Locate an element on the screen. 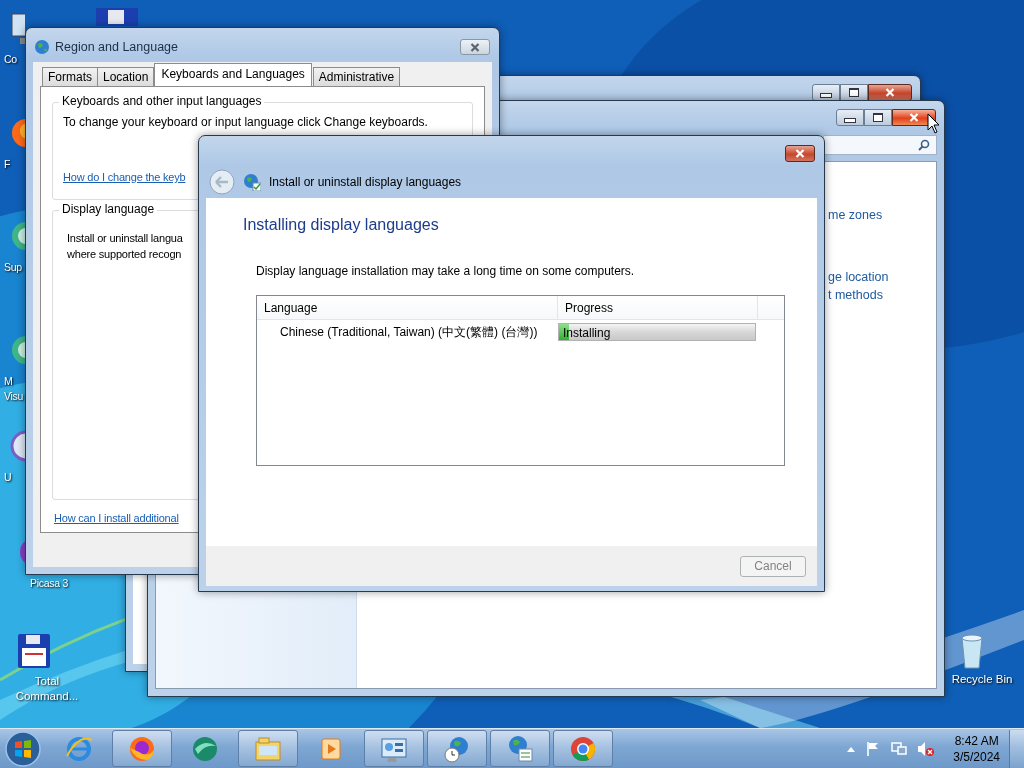 This screenshot has height=768, width=1024. window-icon is located at coordinates (117, 17).